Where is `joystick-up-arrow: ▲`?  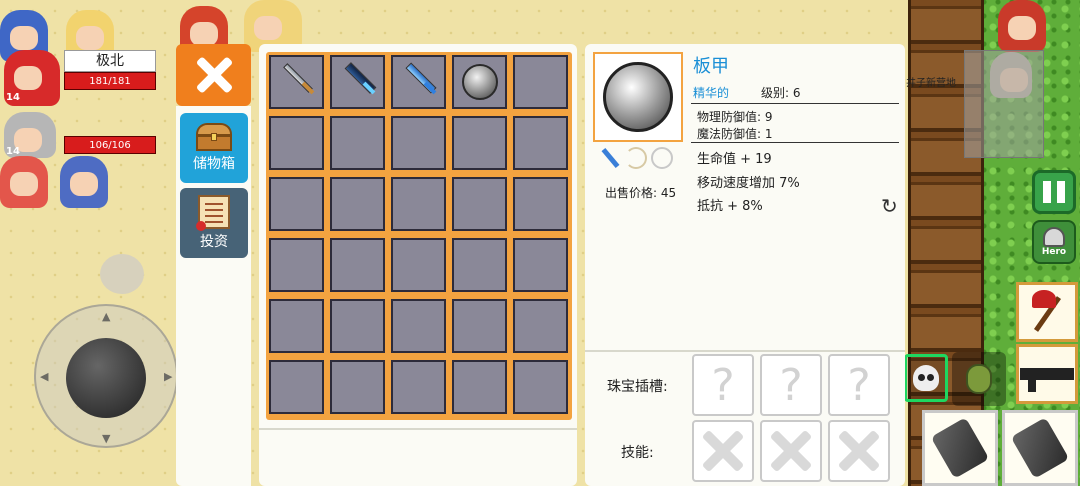 joystick-up-arrow: ▲ is located at coordinates (106, 316).